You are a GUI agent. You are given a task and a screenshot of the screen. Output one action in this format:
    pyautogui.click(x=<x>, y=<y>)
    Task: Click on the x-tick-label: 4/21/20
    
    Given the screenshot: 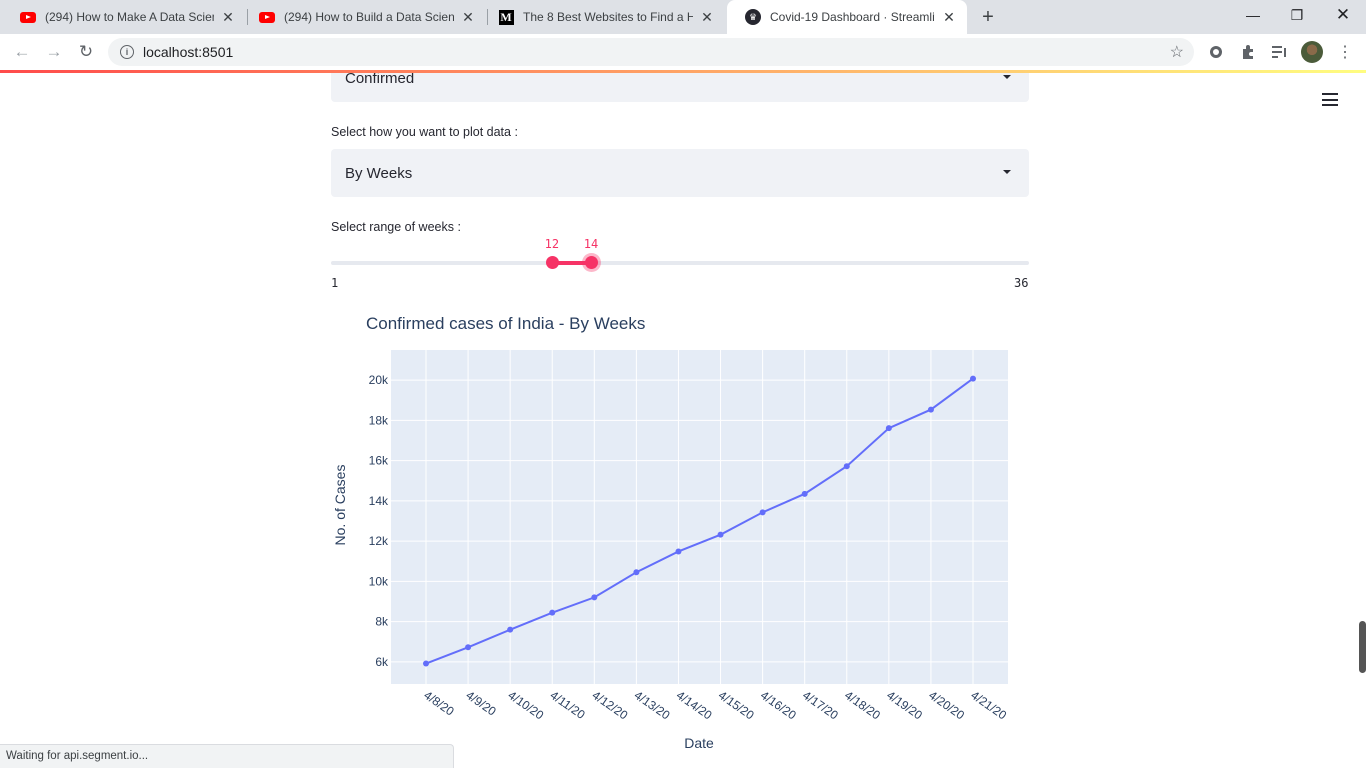 What is the action you would take?
    pyautogui.click(x=988, y=705)
    